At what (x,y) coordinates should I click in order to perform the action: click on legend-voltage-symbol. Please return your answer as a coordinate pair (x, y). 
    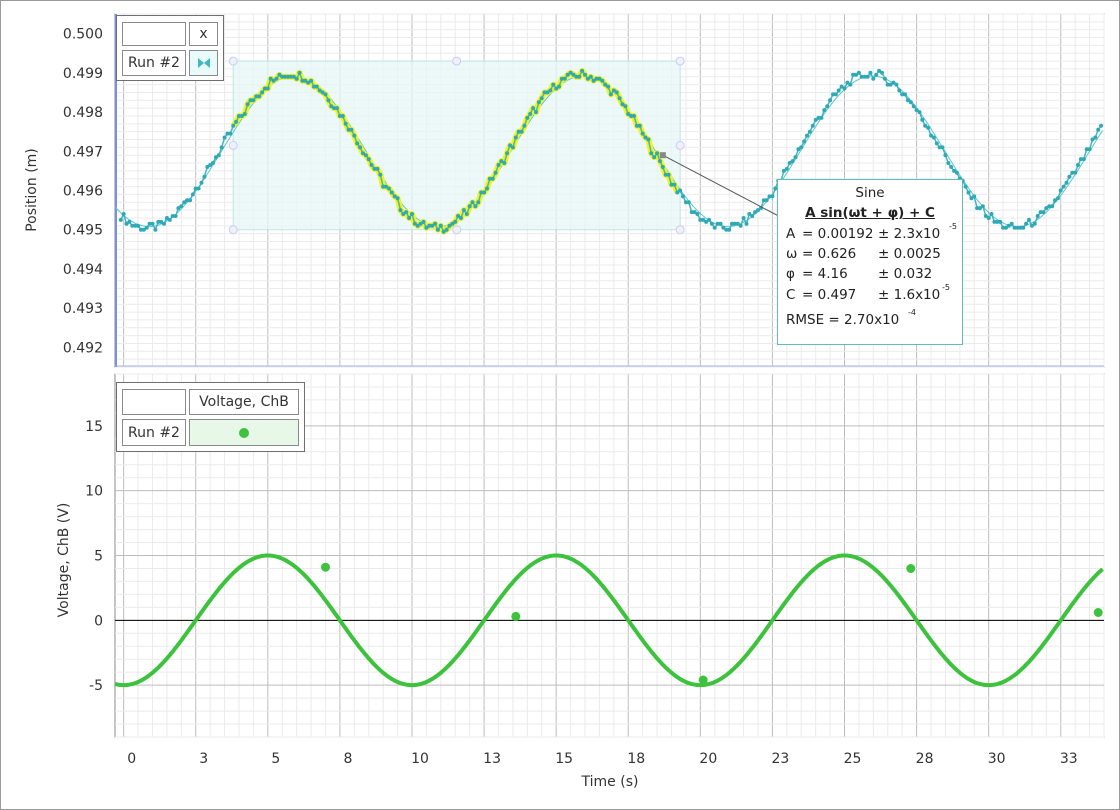
    Looking at the image, I should click on (244, 432).